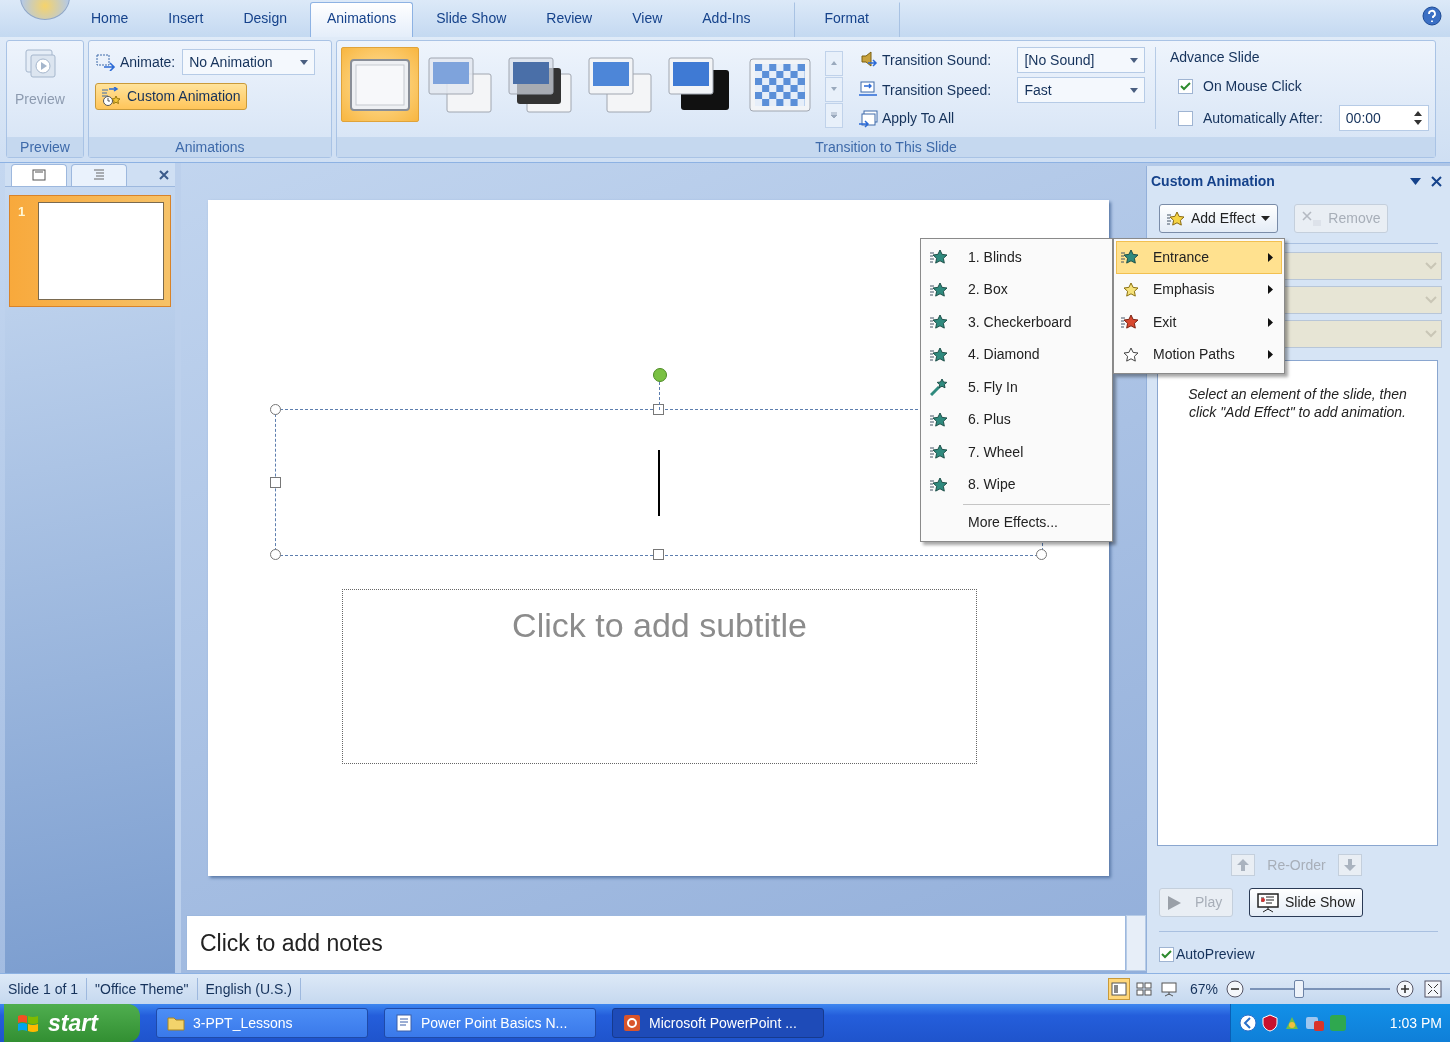 Image resolution: width=1450 pixels, height=1042 pixels. What do you see at coordinates (1315, 1023) in the screenshot?
I see `alert-icon` at bounding box center [1315, 1023].